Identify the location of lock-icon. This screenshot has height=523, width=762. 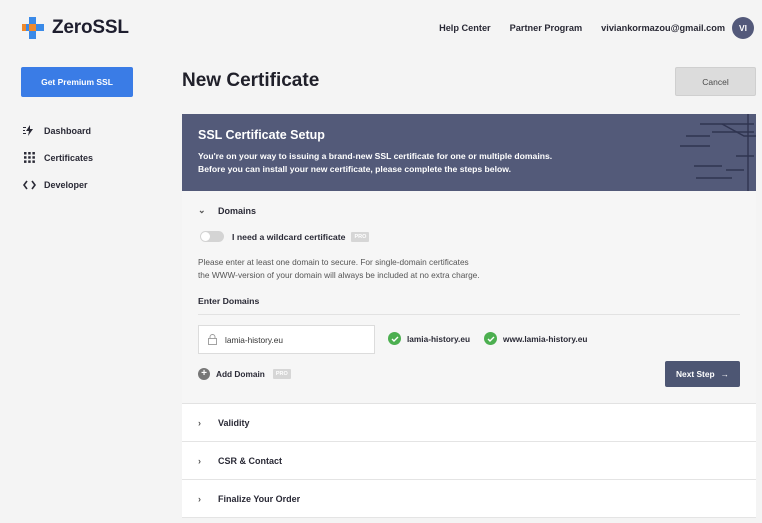
(212, 339).